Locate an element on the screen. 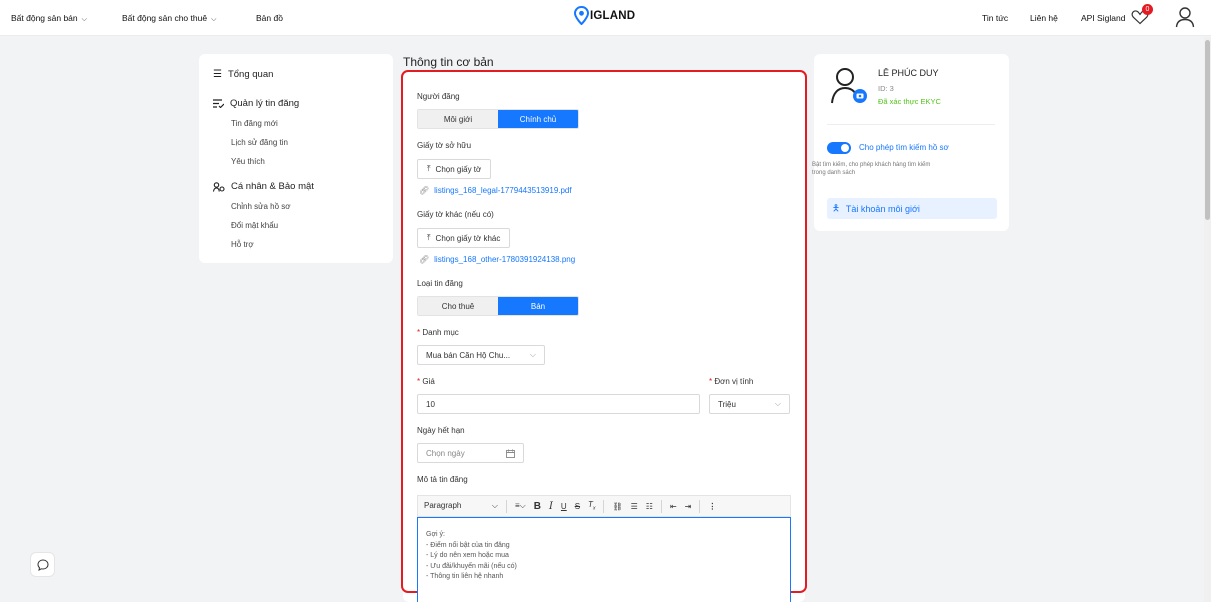  sigland-logo: IGLAND is located at coordinates (604, 15).